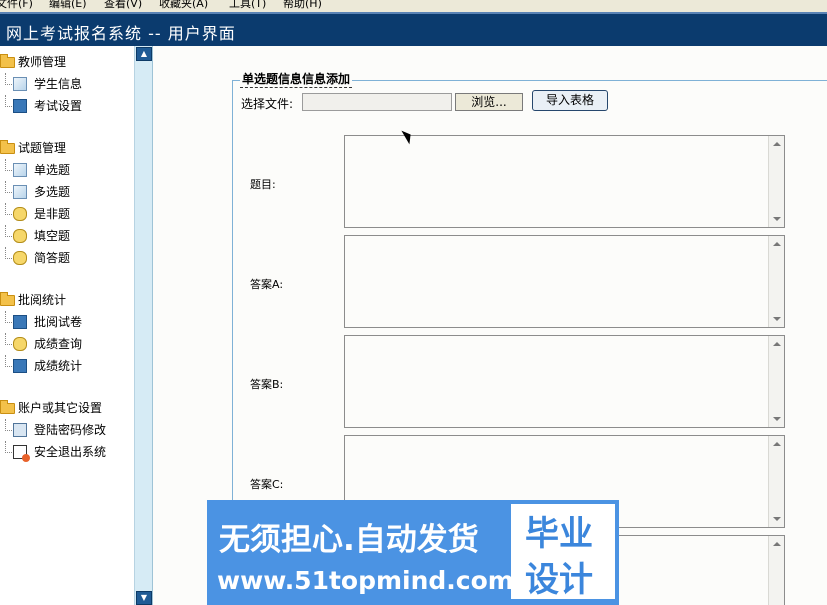 This screenshot has height=605, width=827. Describe the element at coordinates (35, 236) in the screenshot. I see `sidebar-item-fill-blank: 填空题` at that location.